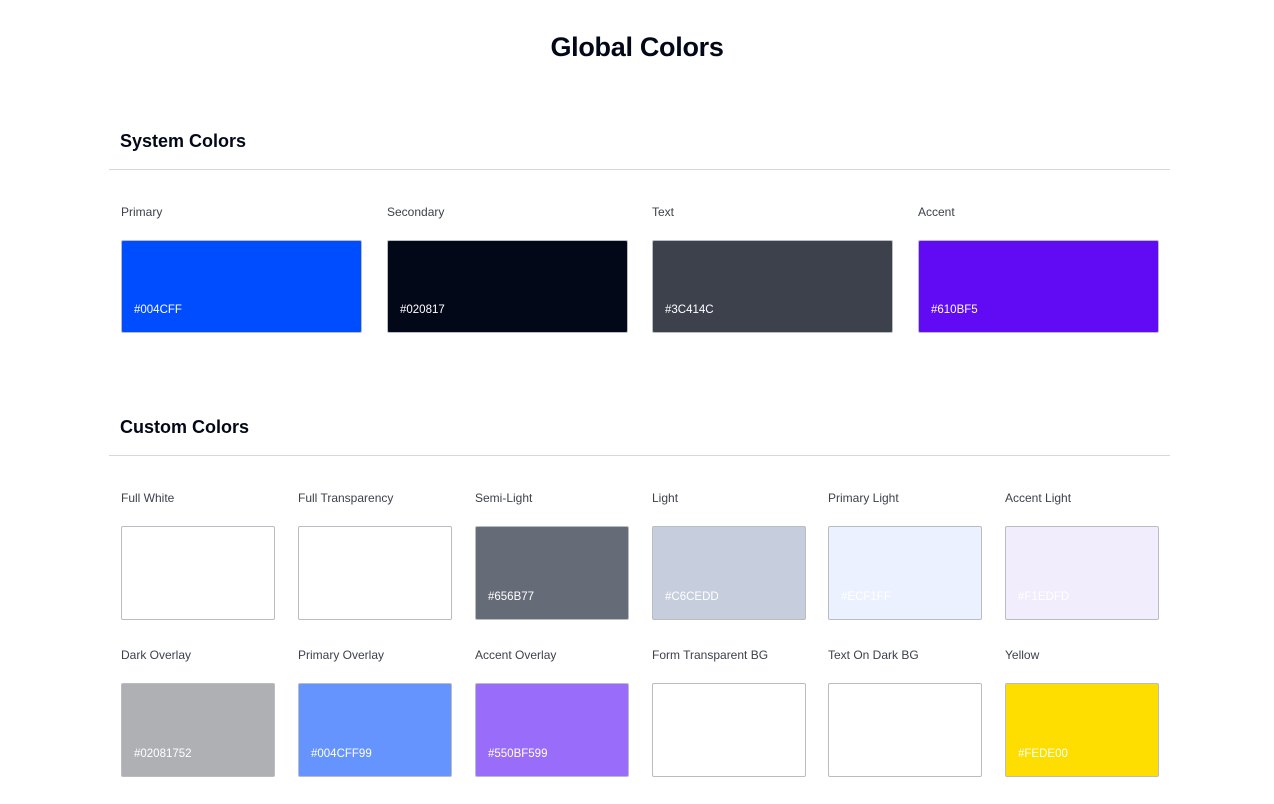 The width and height of the screenshot is (1274, 804). Describe the element at coordinates (163, 754) in the screenshot. I see `swatch-hex: #02081752` at that location.